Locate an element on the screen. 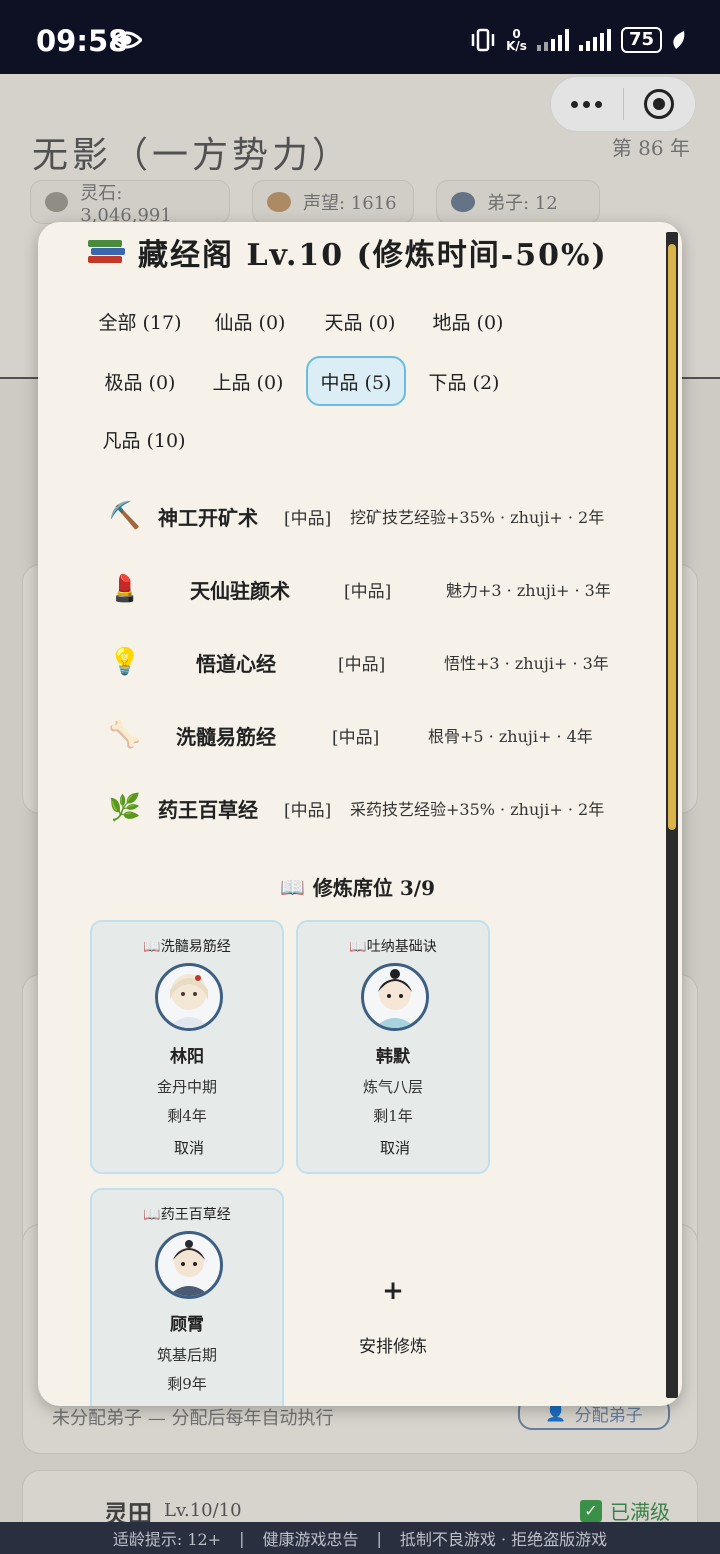  remaining-time: 剩9年 is located at coordinates (187, 1384).